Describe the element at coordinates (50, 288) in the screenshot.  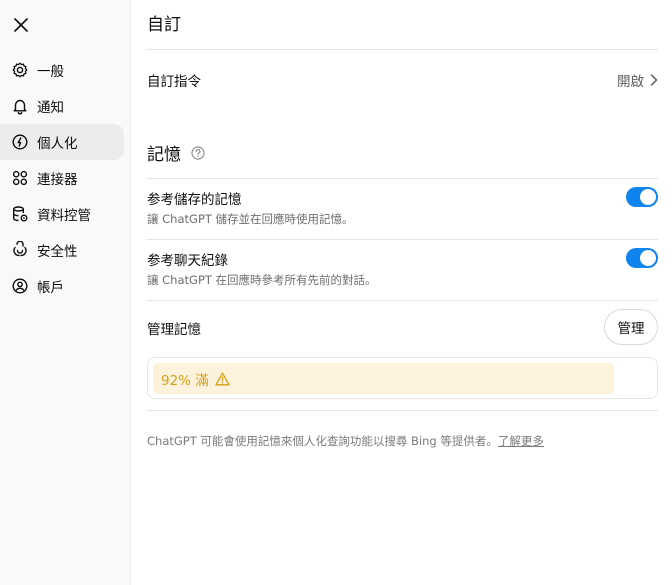
I see `sidebar-item-label: 帳戶` at that location.